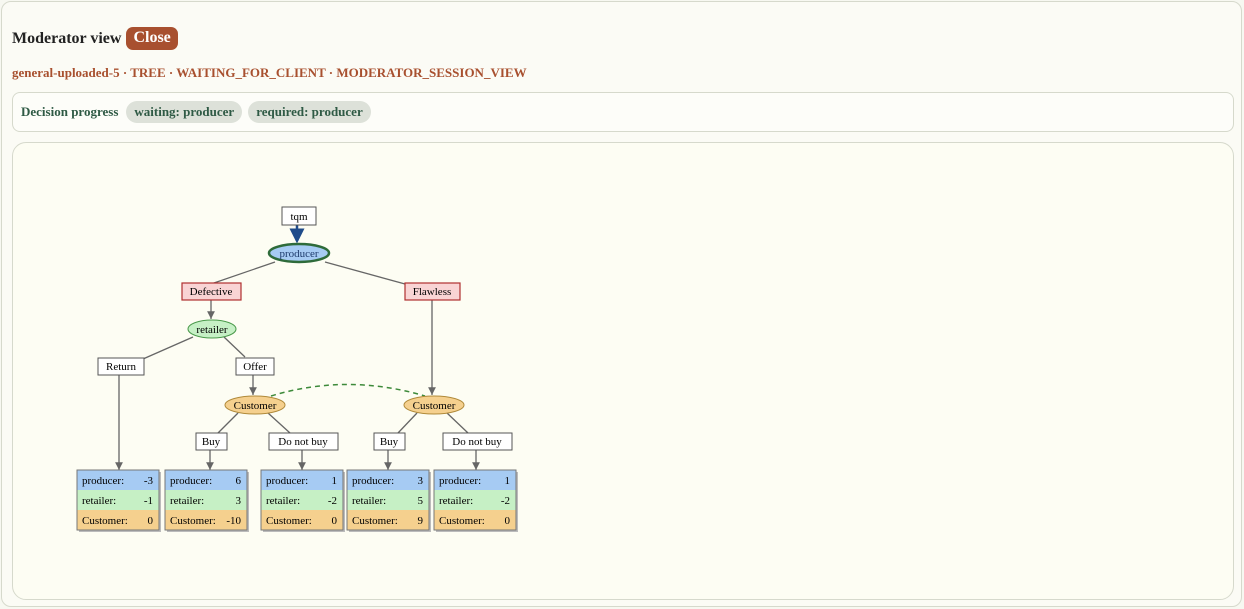 The height and width of the screenshot is (609, 1244). Describe the element at coordinates (407, 423) in the screenshot. I see `edge-customer-buy-right` at that location.